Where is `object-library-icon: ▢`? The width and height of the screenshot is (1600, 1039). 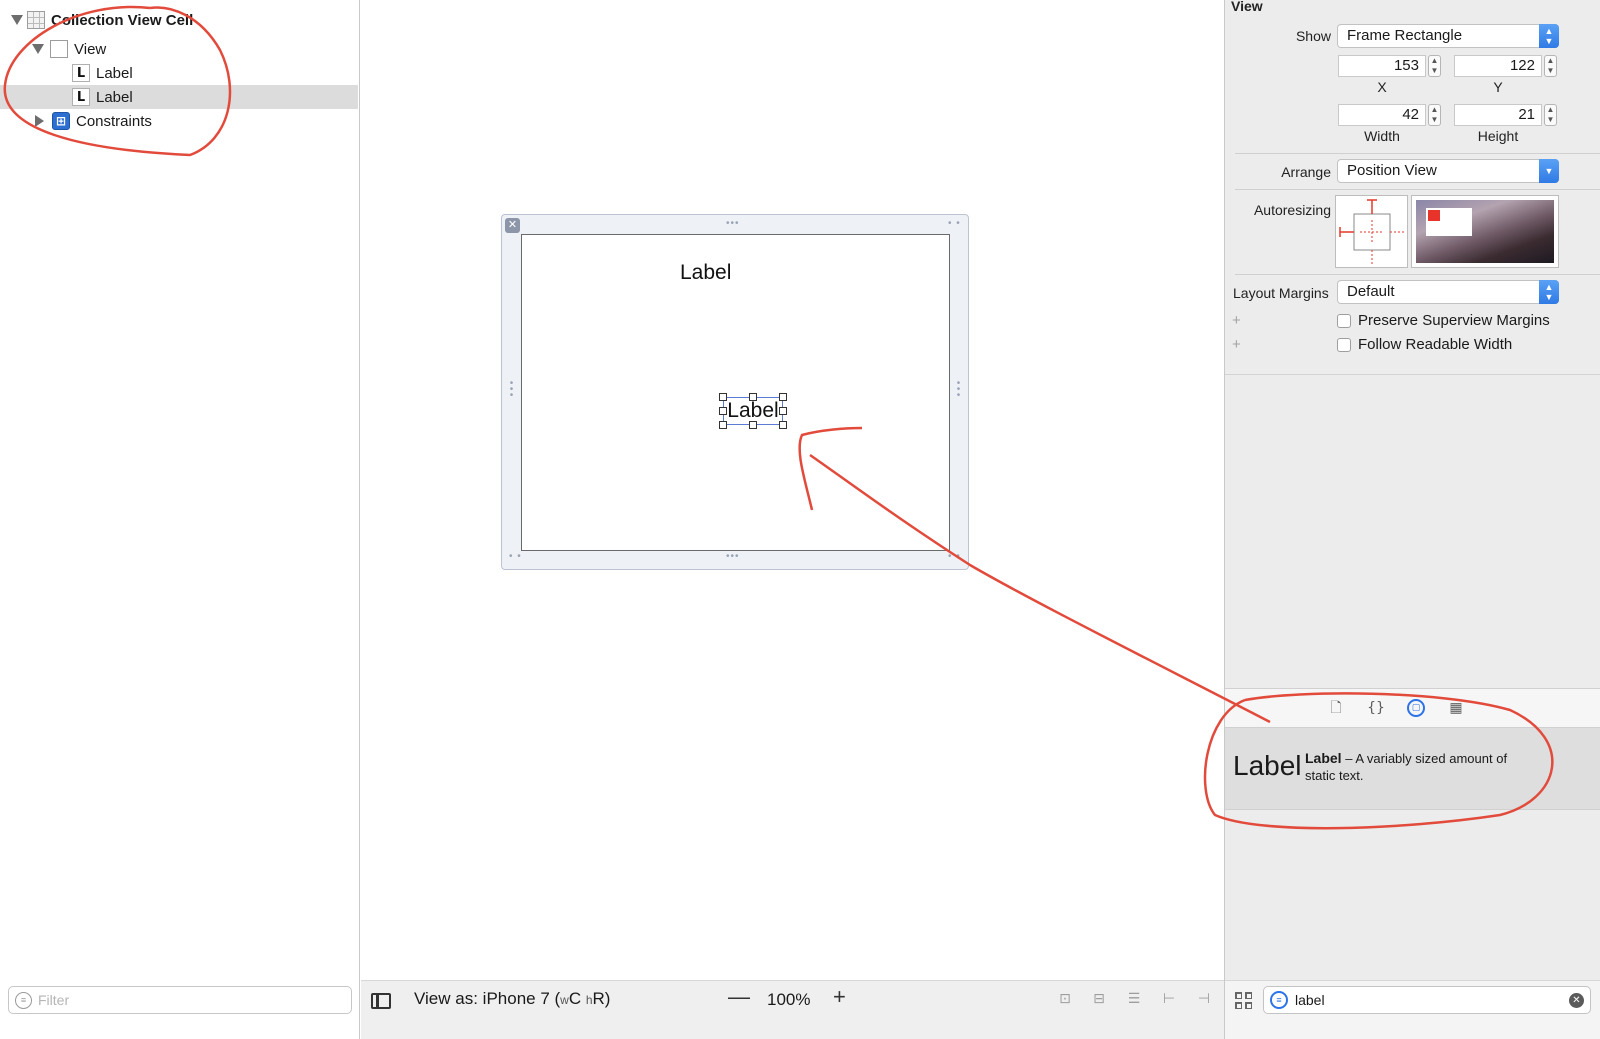
object-library-icon: ▢ is located at coordinates (1416, 708).